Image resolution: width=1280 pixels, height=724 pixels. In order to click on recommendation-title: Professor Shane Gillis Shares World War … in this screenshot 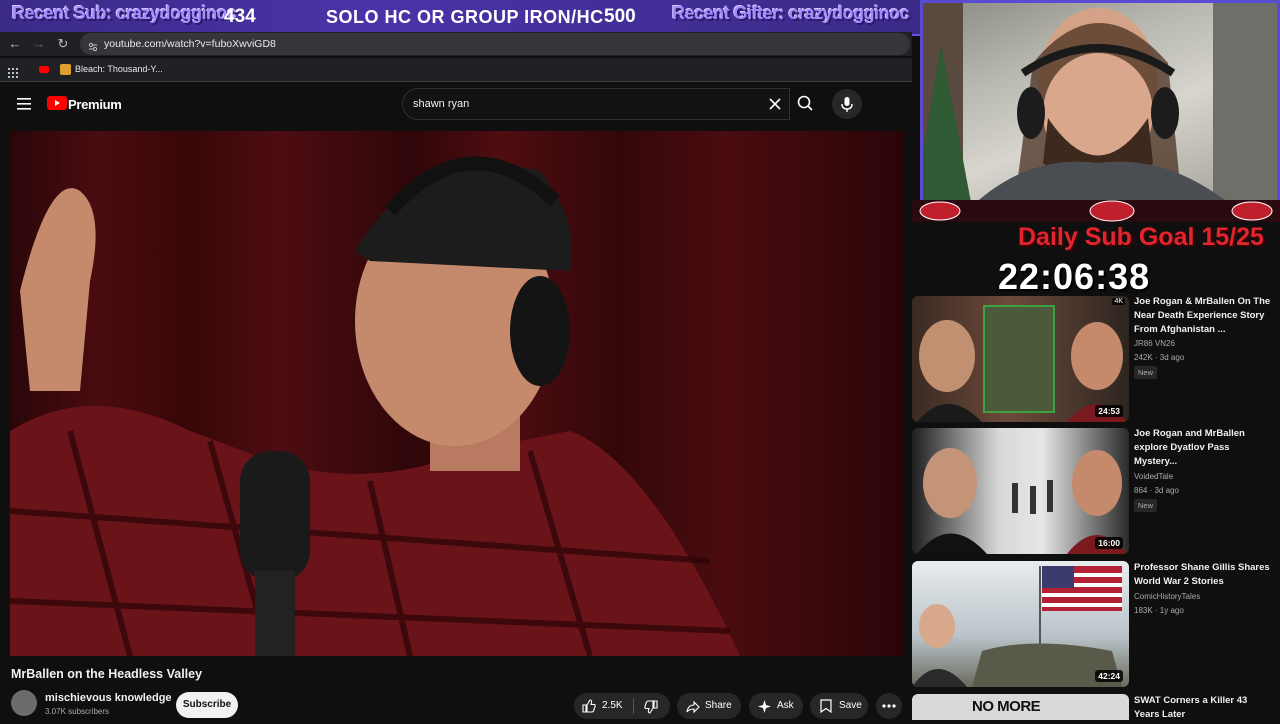, I will do `click(1204, 575)`.